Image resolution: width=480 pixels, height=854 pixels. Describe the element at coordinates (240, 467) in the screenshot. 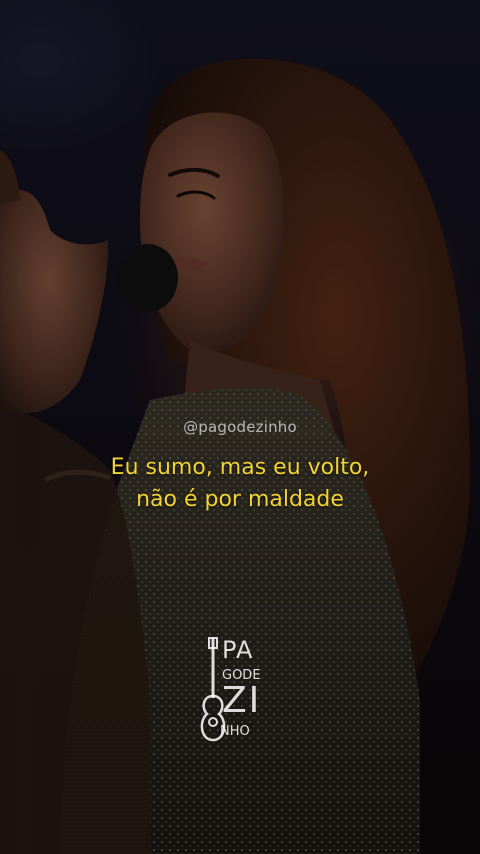

I see `lyric-line-1: Eu sumo, mas eu volto,` at that location.